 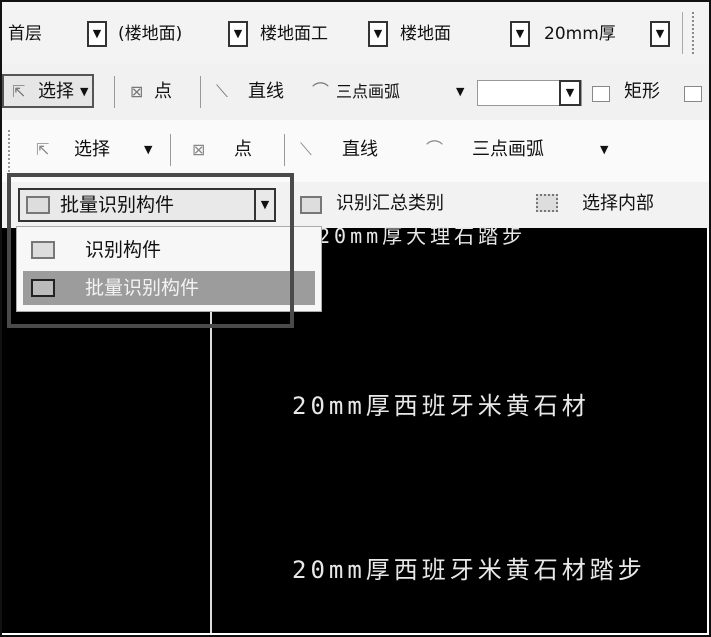 What do you see at coordinates (469, 570) in the screenshot?
I see `cad-text: 20mm厚西班牙米黄石材踏步` at bounding box center [469, 570].